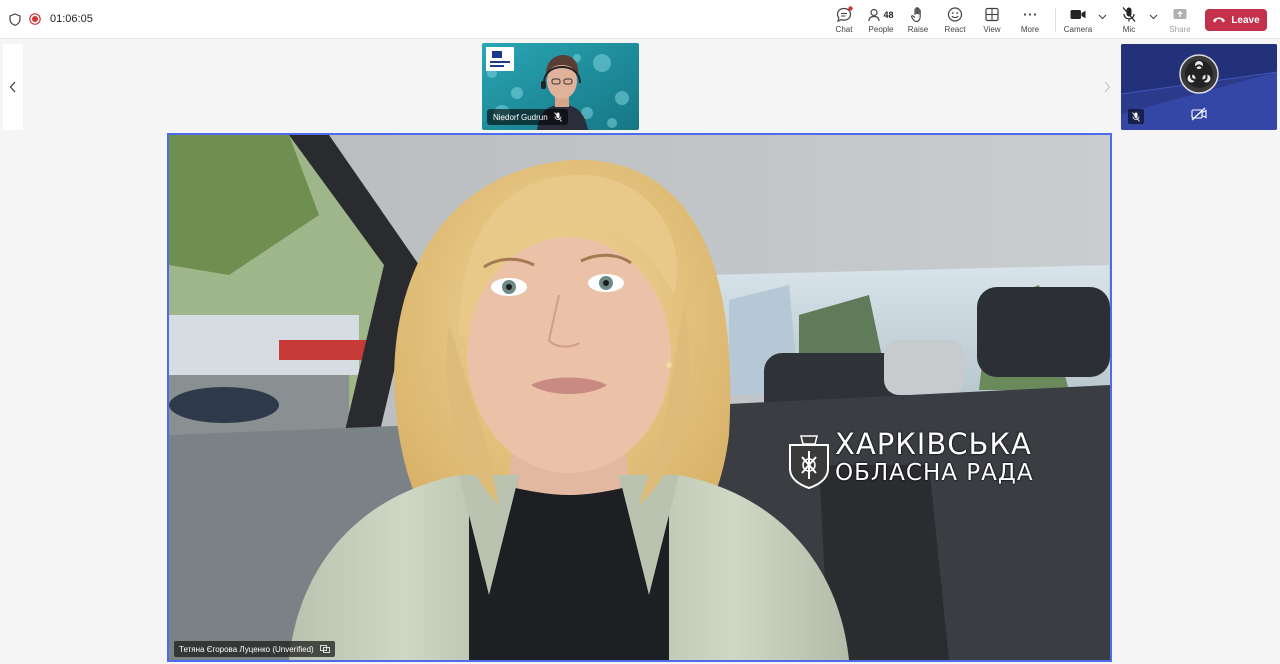  Describe the element at coordinates (1030, 29) in the screenshot. I see `more-label: More` at that location.